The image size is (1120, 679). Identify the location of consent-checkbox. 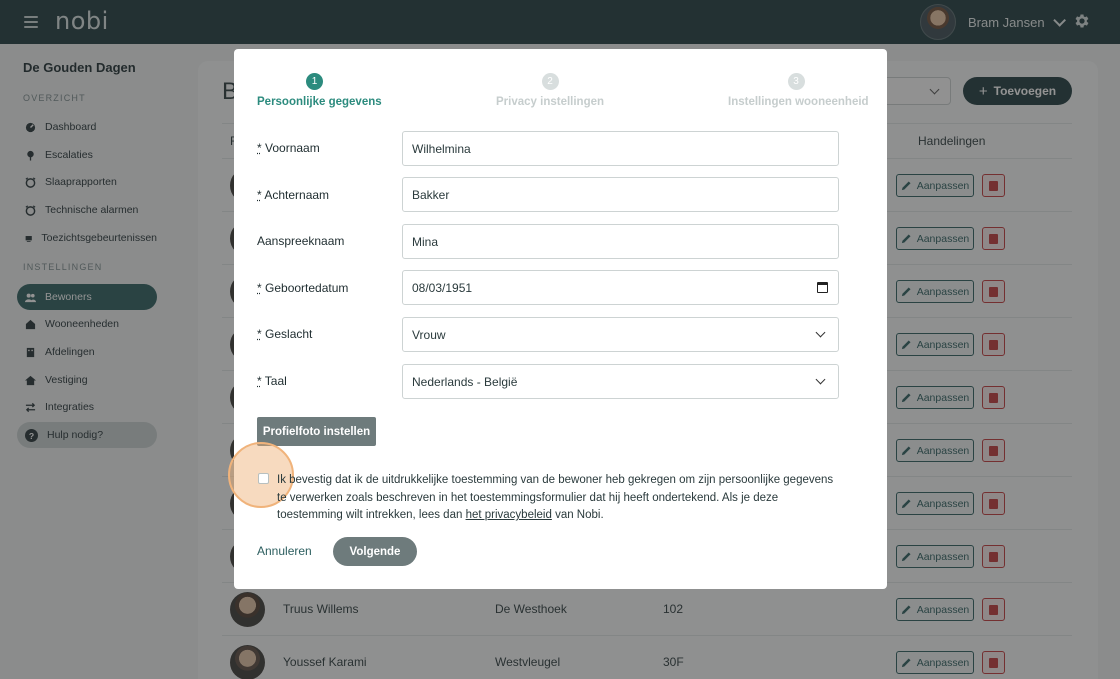
(263, 478).